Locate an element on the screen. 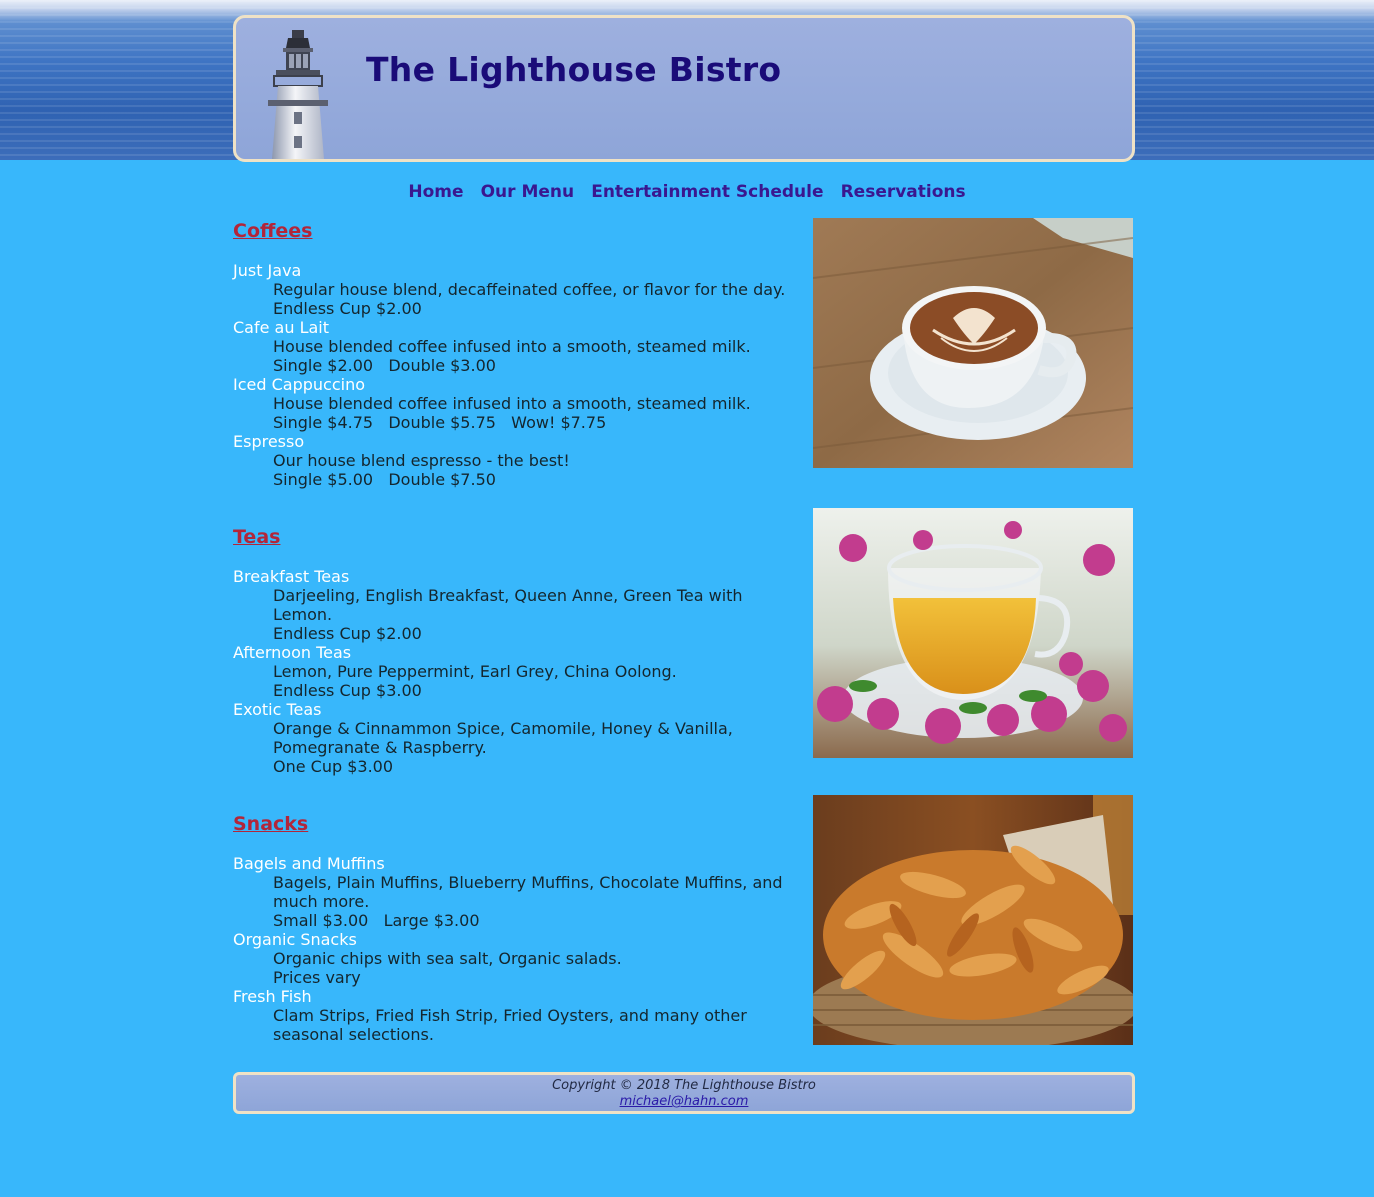 This screenshot has height=1197, width=1374. nav-entertainment-schedule: Entertainment Schedule is located at coordinates (707, 192).